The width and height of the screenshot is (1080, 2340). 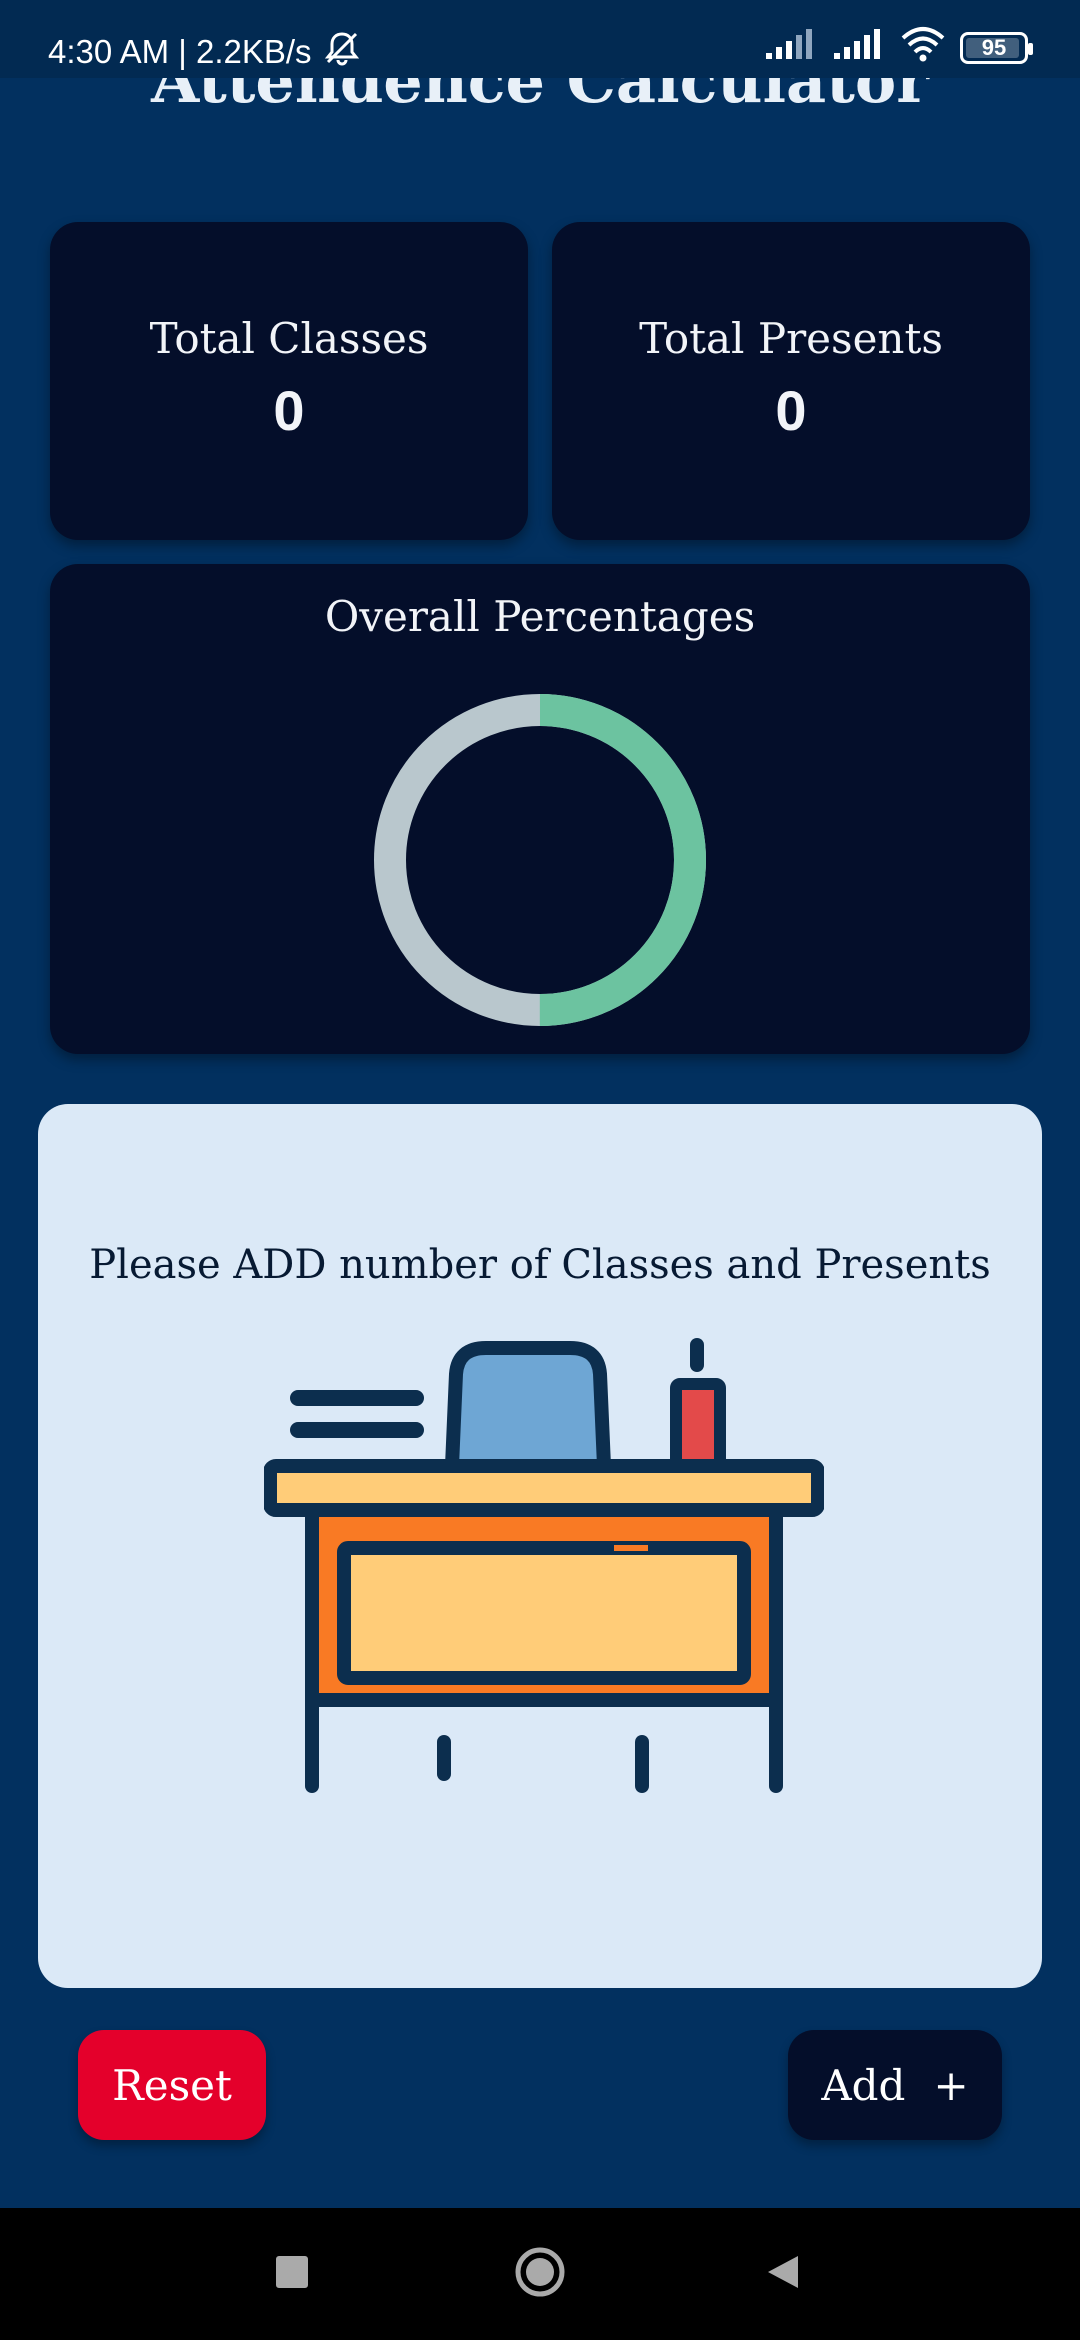 I want to click on attendance-donut-chart, so click(x=540, y=860).